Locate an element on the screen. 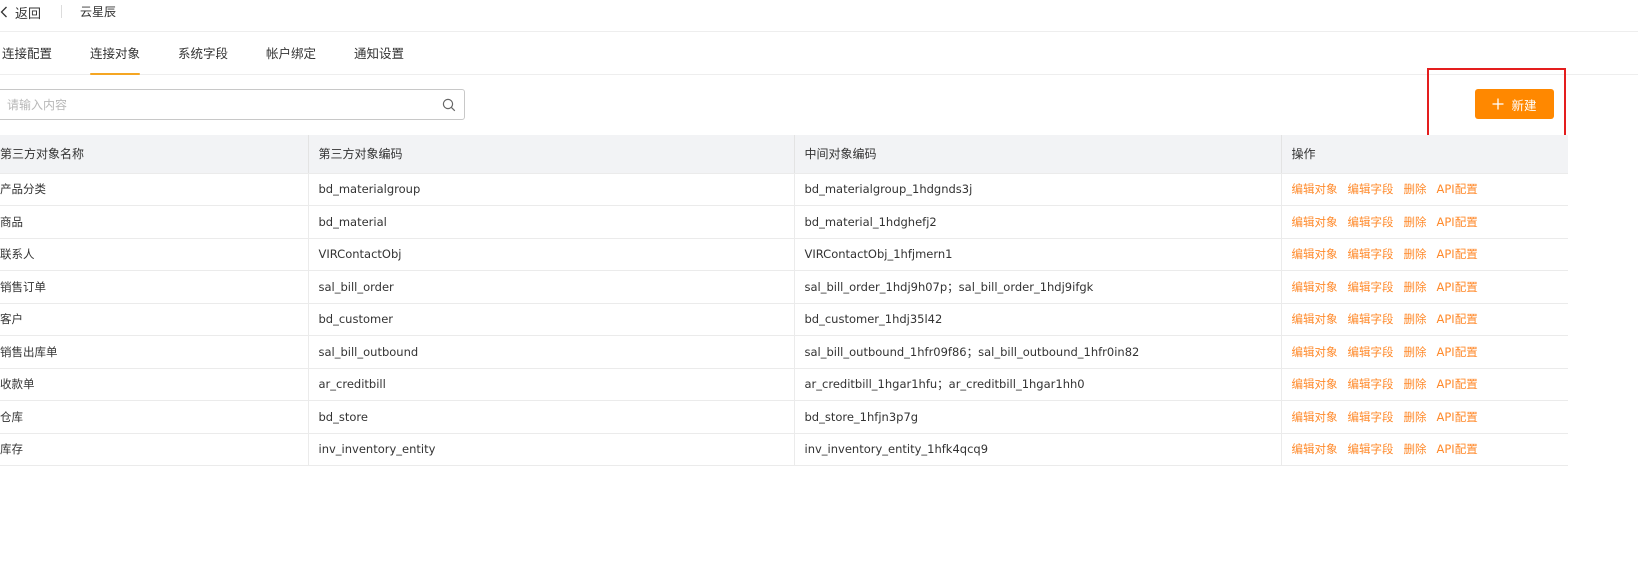 Image resolution: width=1638 pixels, height=581 pixels. cell-third-party-name: 收款单 is located at coordinates (154, 384).